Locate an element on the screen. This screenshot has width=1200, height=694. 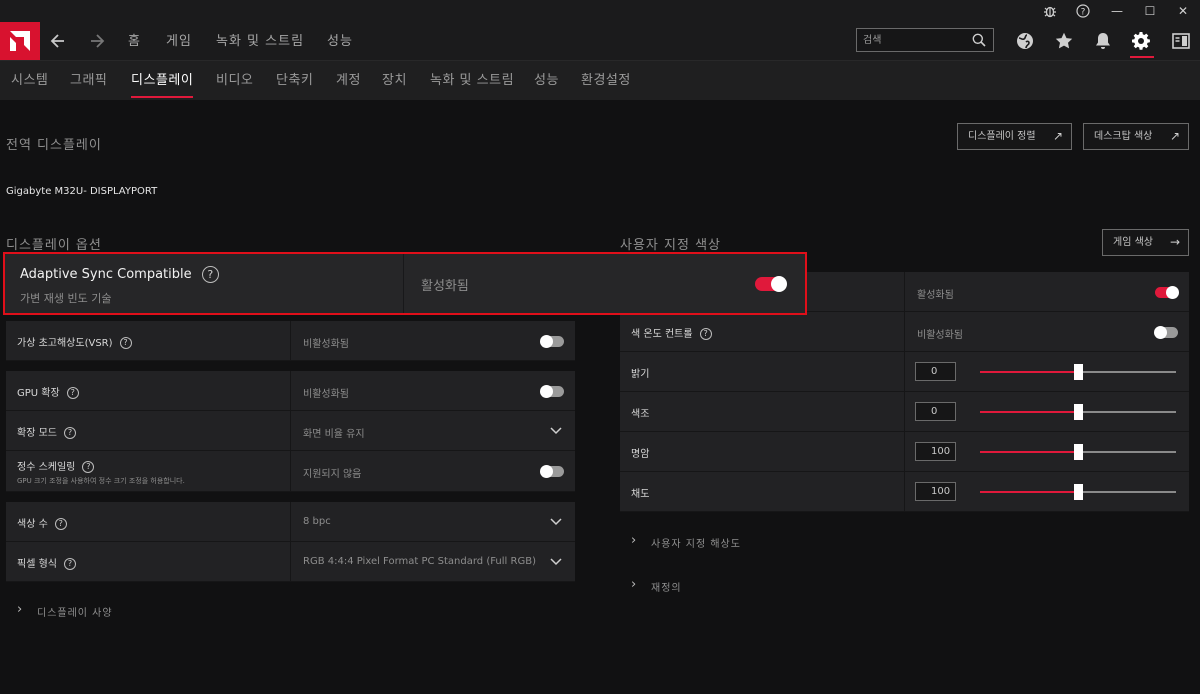
color-temp-row: 색 온도 컨트롤? 비활성화됨 is located at coordinates (904, 332).